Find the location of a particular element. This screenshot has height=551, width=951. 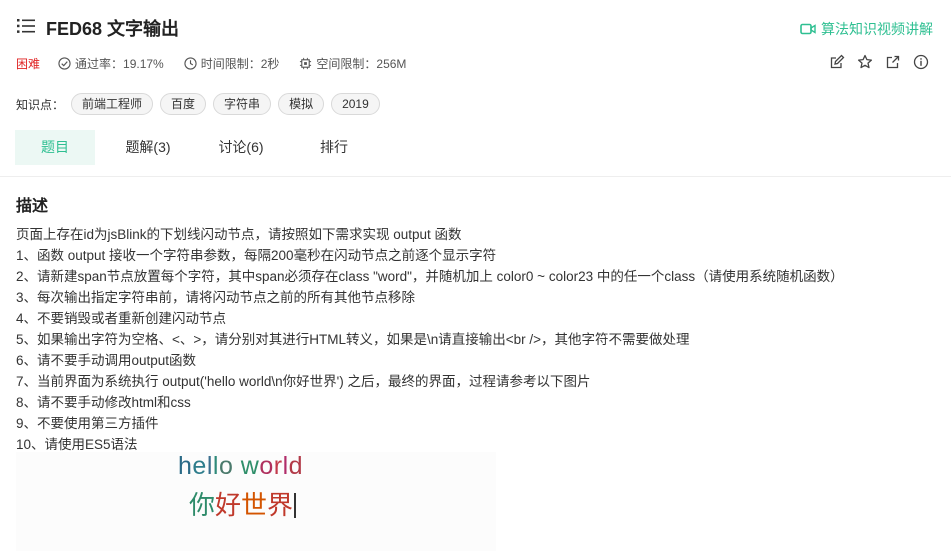

share-icon is located at coordinates (893, 62).